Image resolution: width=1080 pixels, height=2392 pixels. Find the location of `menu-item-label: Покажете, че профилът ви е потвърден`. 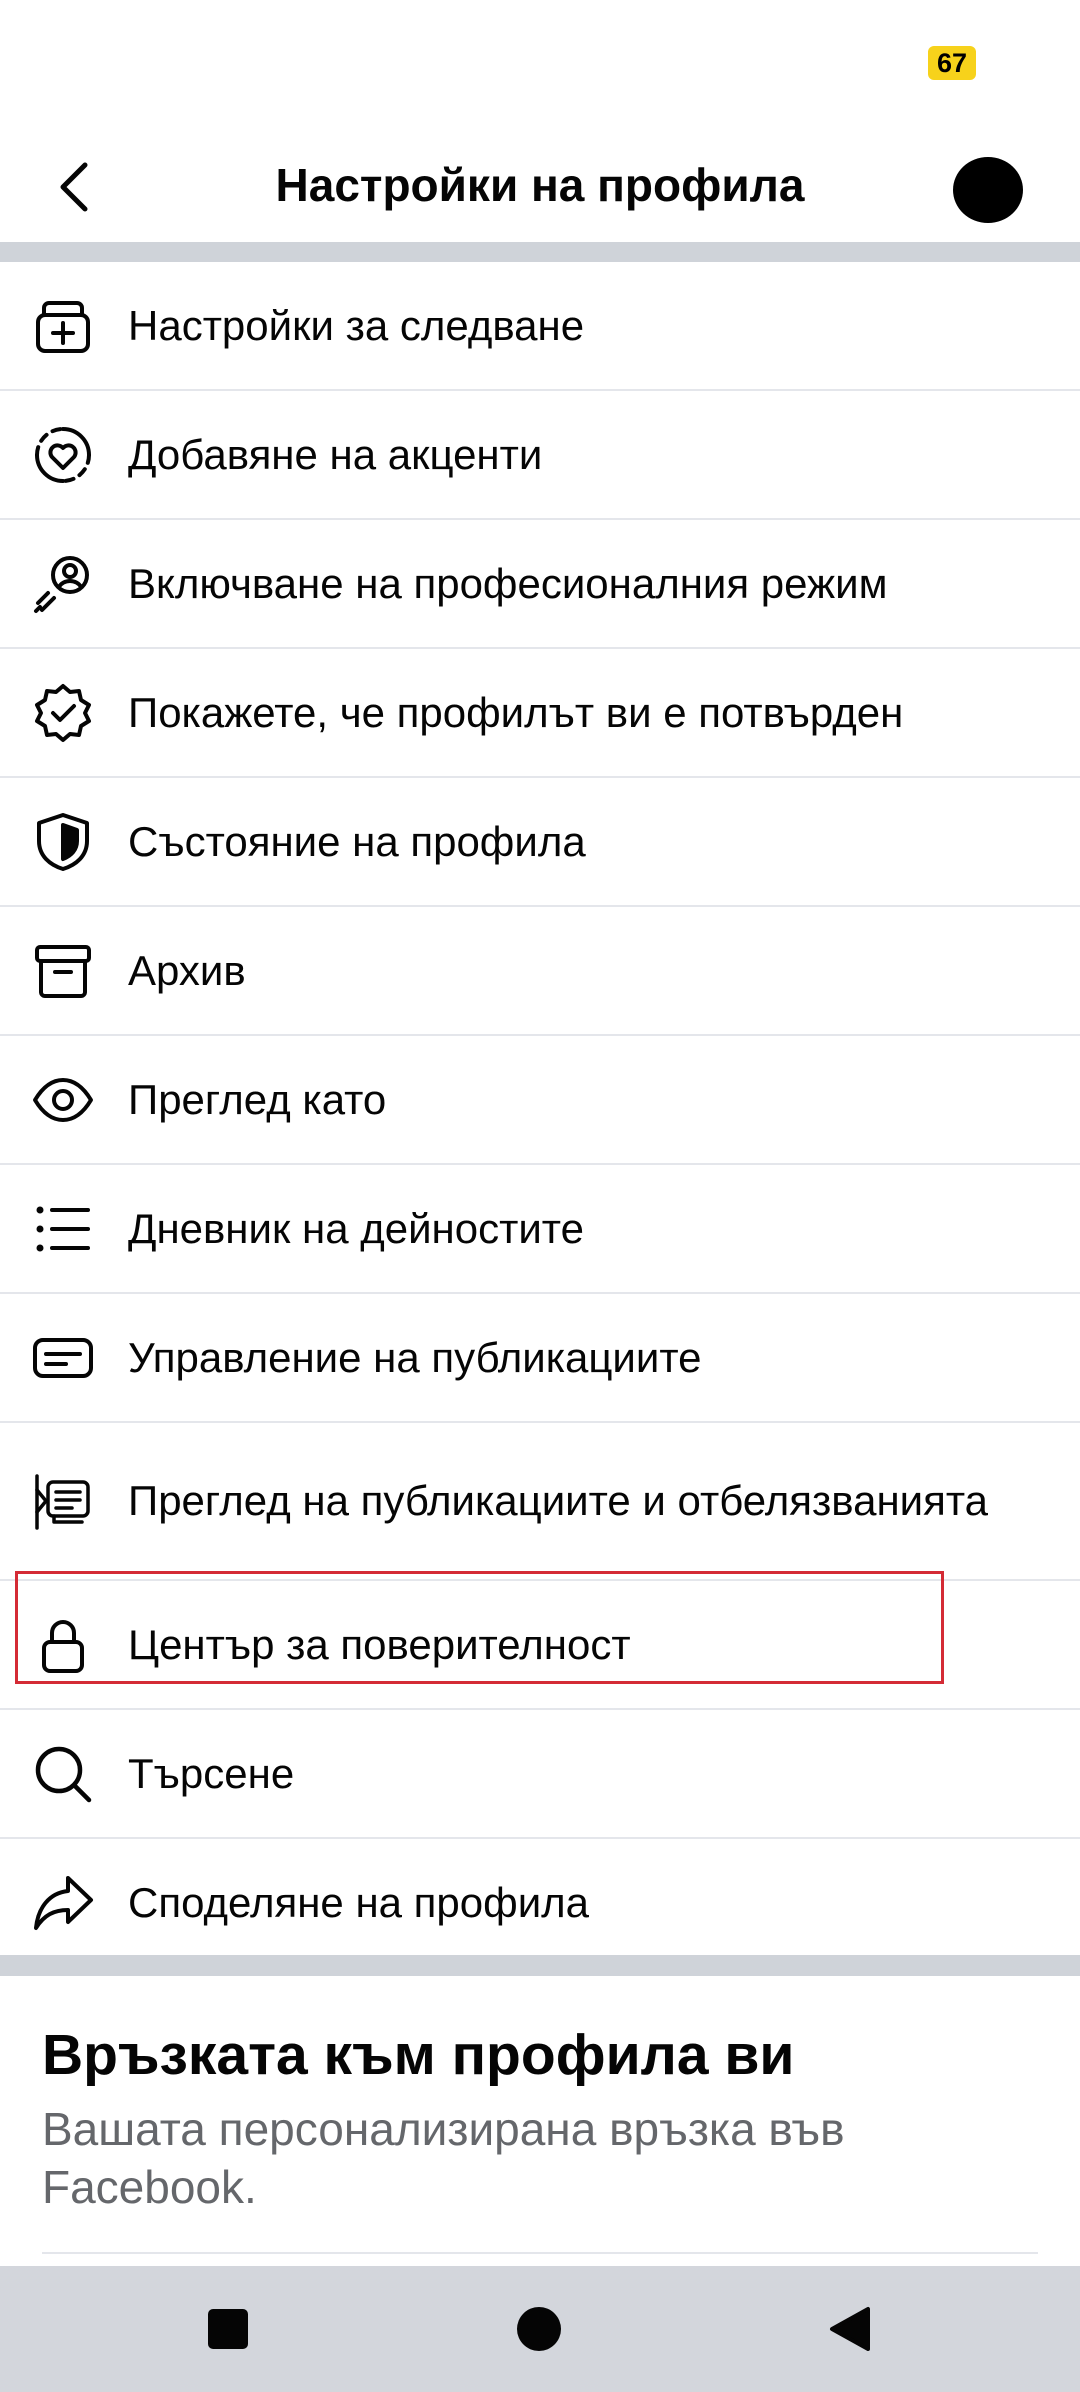

menu-item-label: Покажете, че профилът ви е потвърден is located at coordinates (516, 712).